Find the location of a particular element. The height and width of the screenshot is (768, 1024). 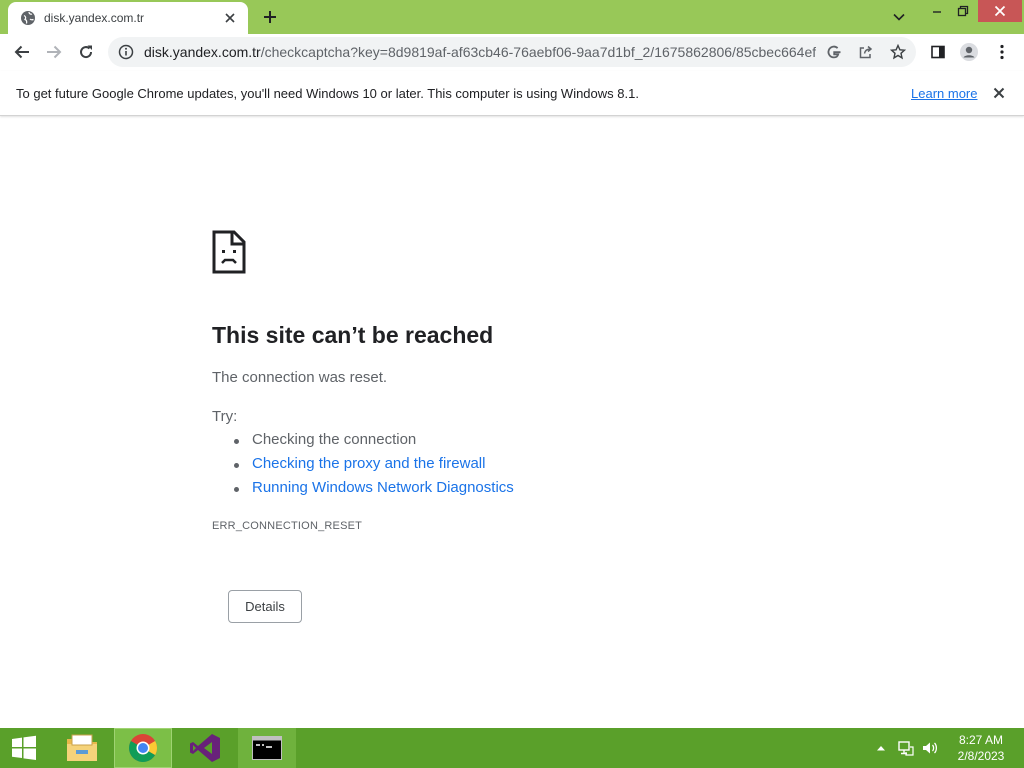

profile-avatar-icon is located at coordinates (969, 52).